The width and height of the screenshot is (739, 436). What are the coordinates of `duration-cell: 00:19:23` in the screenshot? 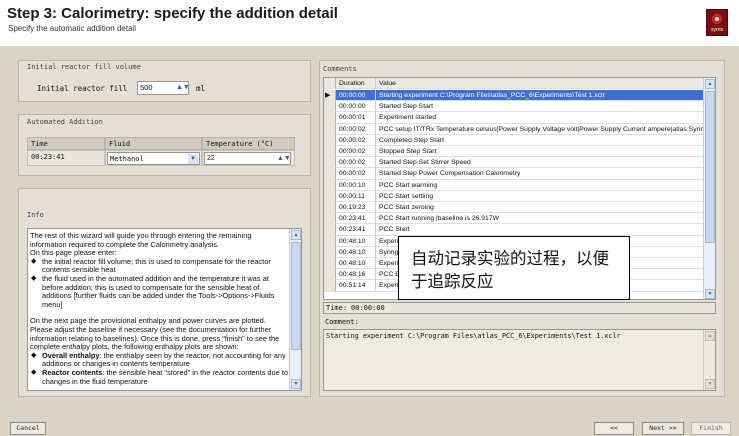 It's located at (356, 208).